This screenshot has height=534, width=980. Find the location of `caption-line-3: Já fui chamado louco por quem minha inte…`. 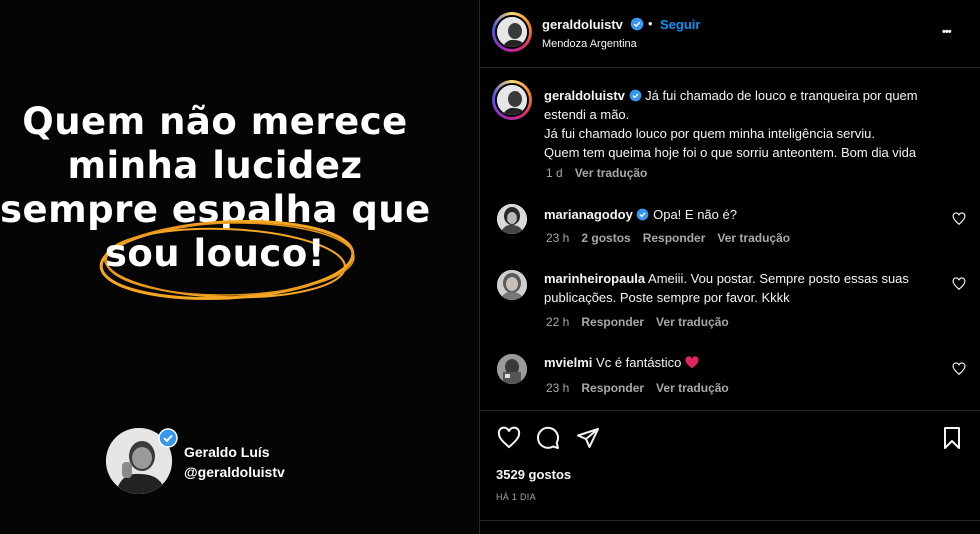

caption-line-3: Já fui chamado louco por quem minha inte… is located at coordinates (709, 133).